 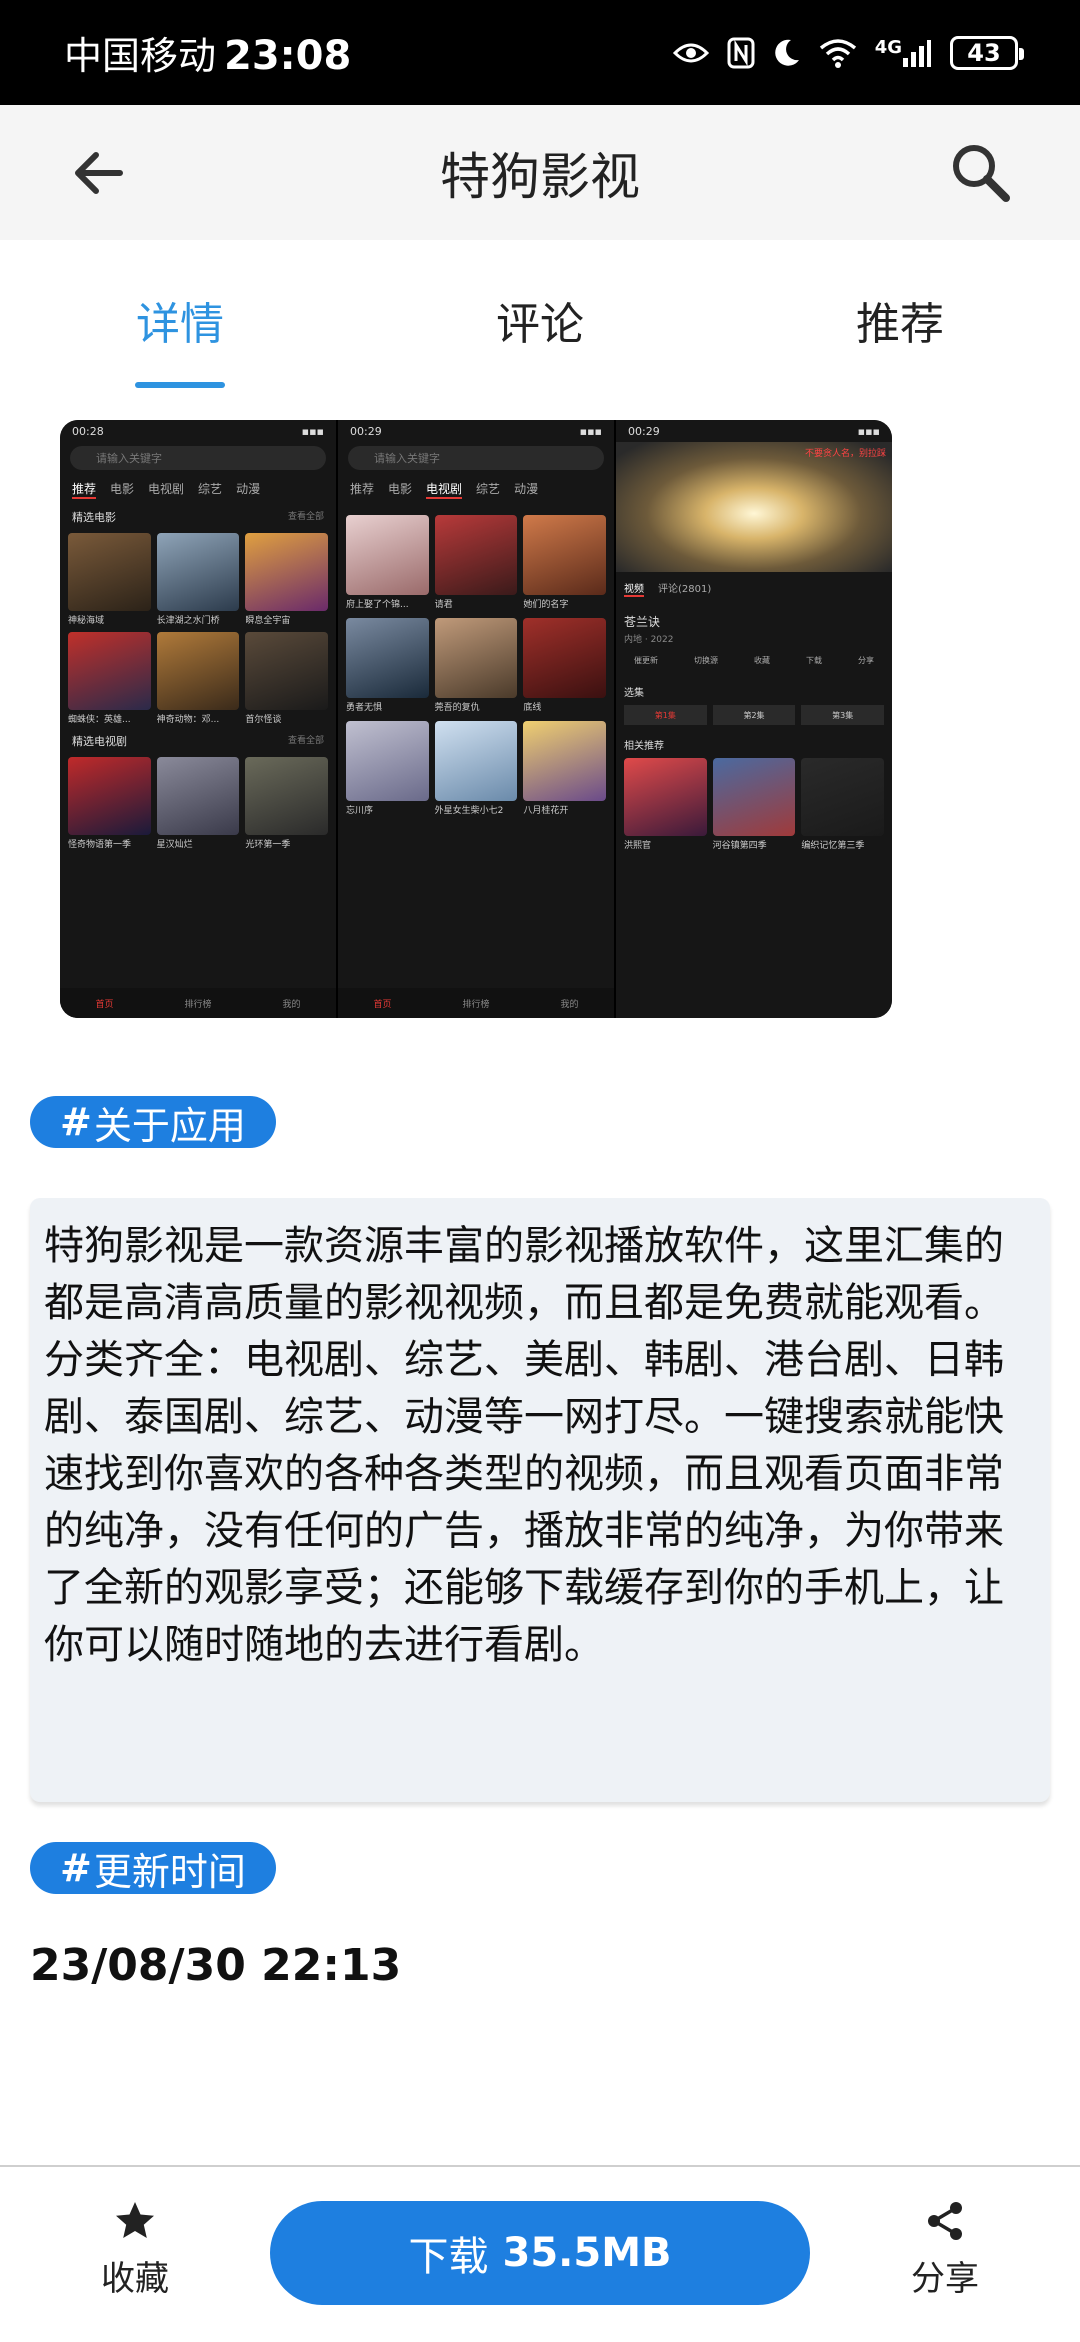 I want to click on poster-caption: 首尔怪谈, so click(x=263, y=720).